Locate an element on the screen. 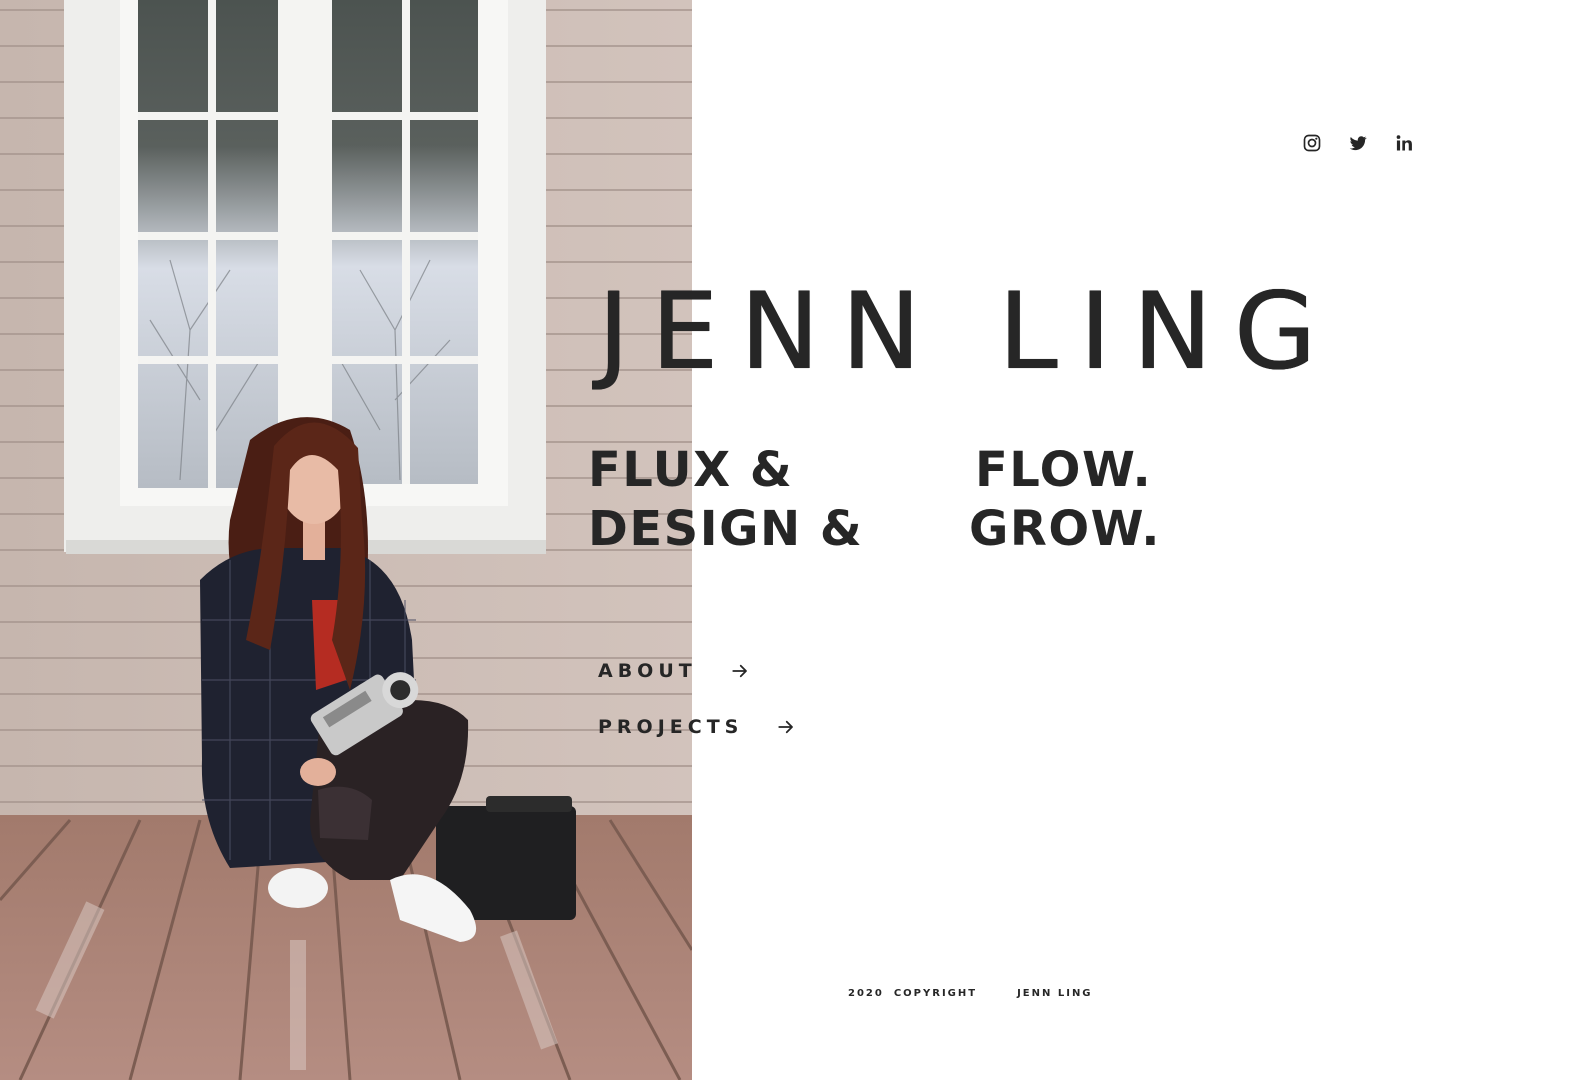  projects-link-label: PROJECTS is located at coordinates (671, 727).